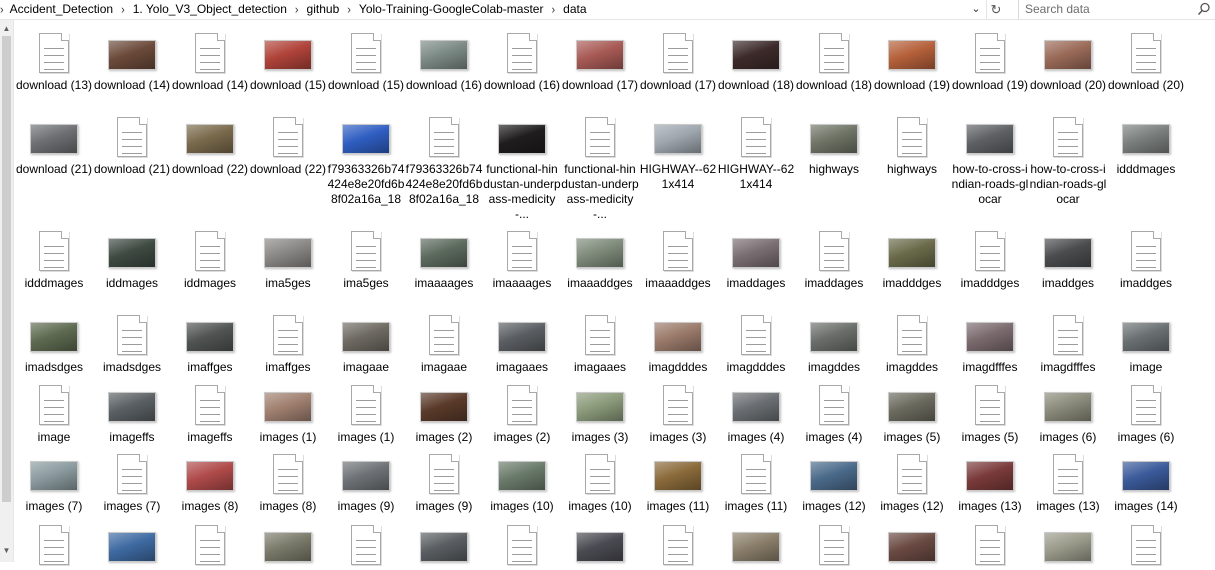  What do you see at coordinates (288, 412) in the screenshot?
I see `file-item: images (1)` at bounding box center [288, 412].